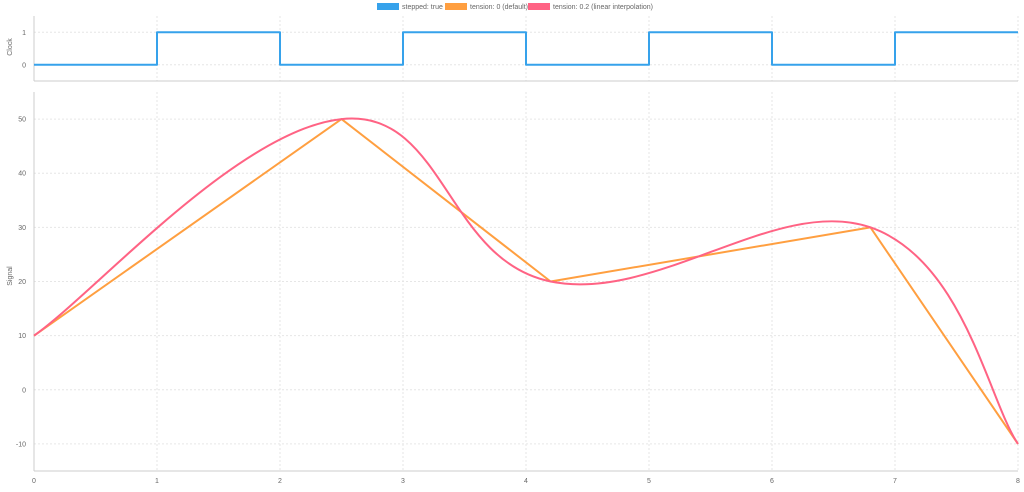 This screenshot has width=1024, height=492. Describe the element at coordinates (499, 7) in the screenshot. I see `legend-label: tension: 0 (default)` at that location.